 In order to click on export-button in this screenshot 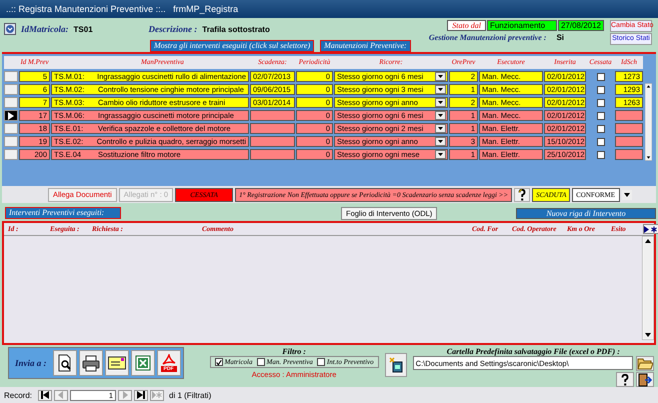, I will do `click(395, 365)`.